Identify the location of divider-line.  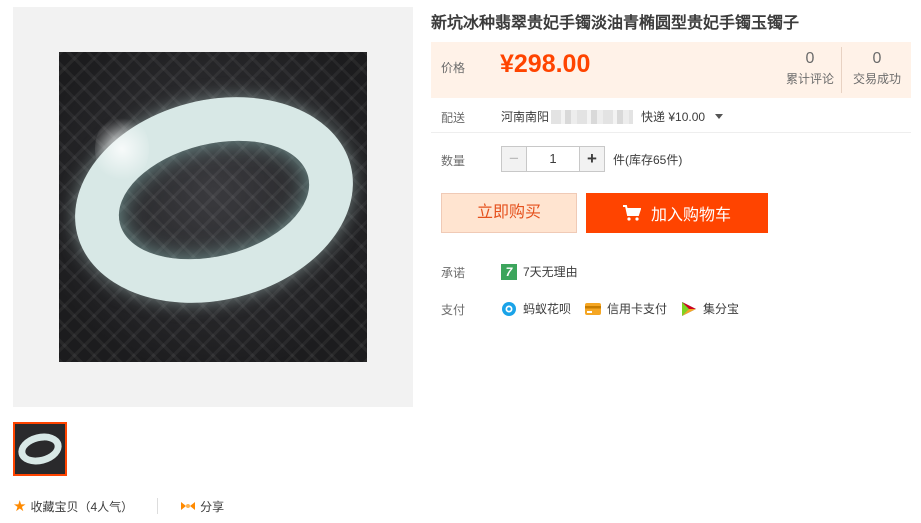
(671, 132).